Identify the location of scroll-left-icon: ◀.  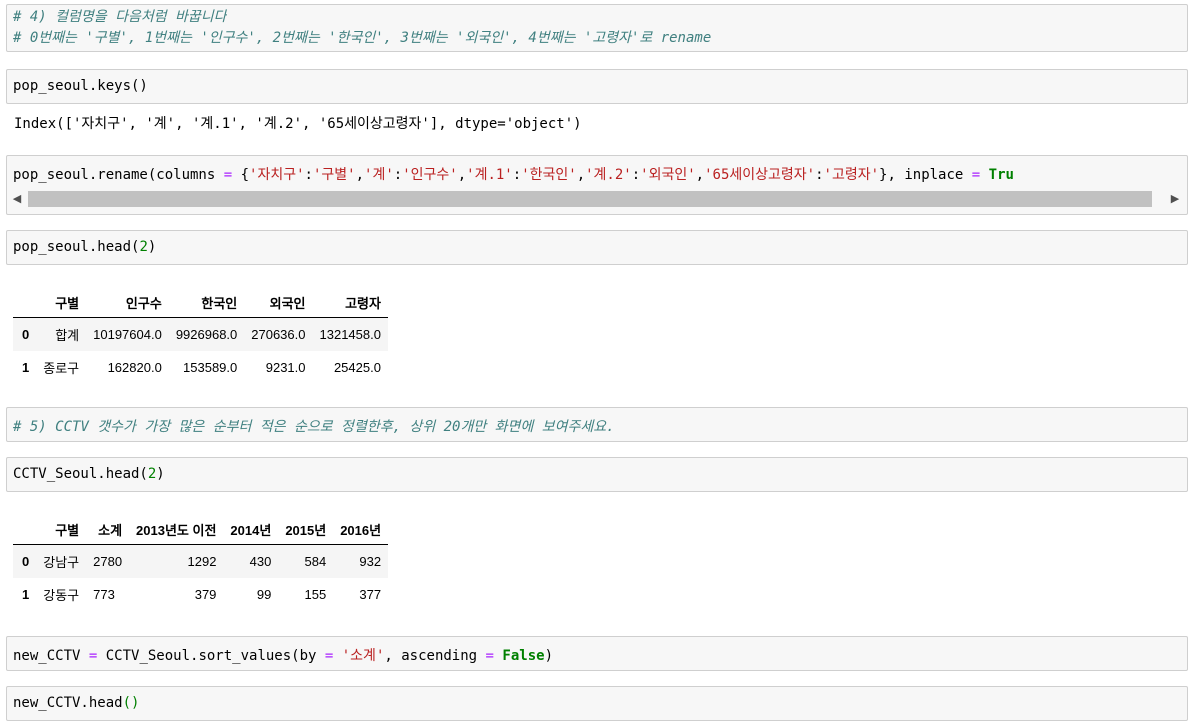
(17, 199).